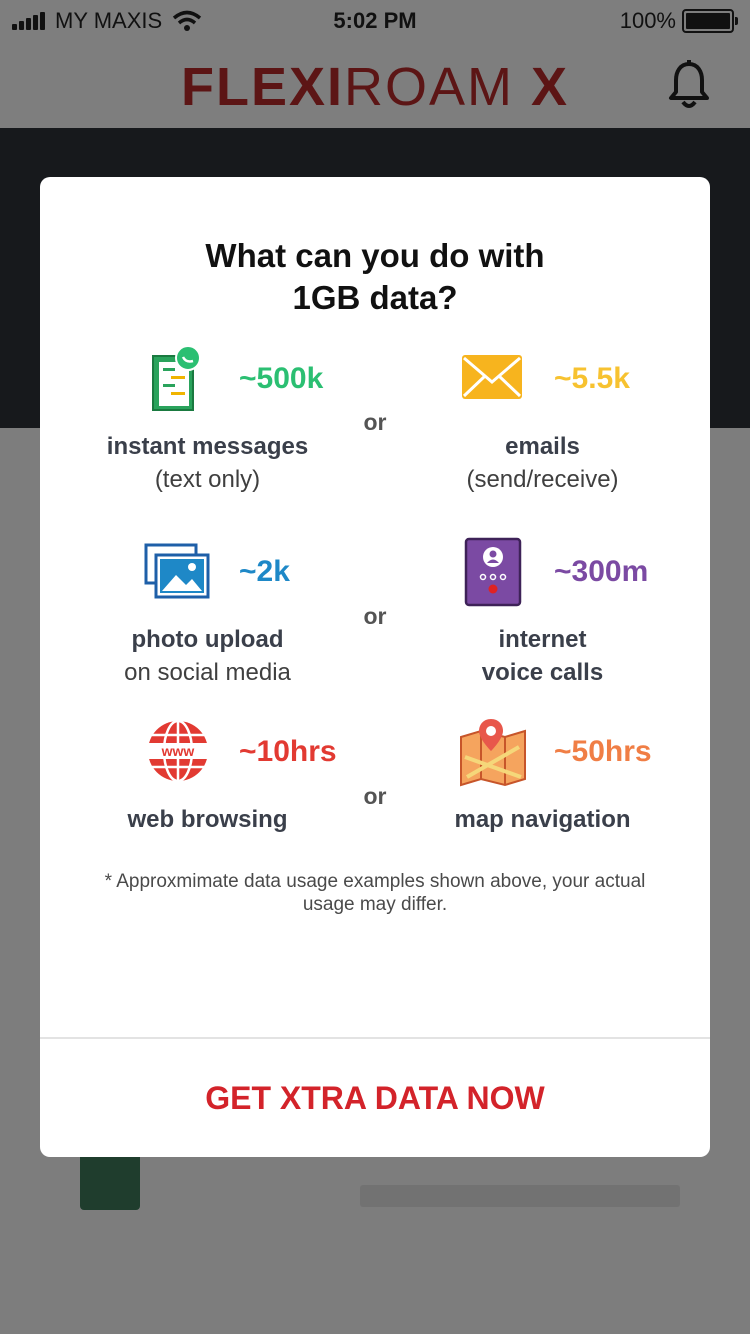  What do you see at coordinates (689, 87) in the screenshot?
I see `notification-bell-icon` at bounding box center [689, 87].